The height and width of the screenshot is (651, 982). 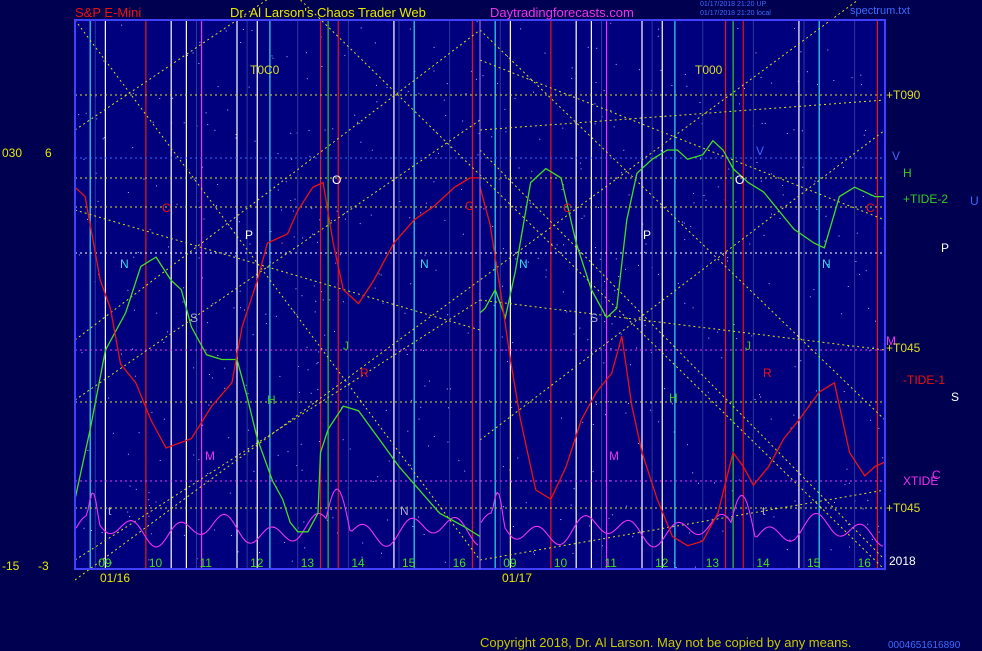 What do you see at coordinates (194, 318) in the screenshot?
I see `point-label: S` at bounding box center [194, 318].